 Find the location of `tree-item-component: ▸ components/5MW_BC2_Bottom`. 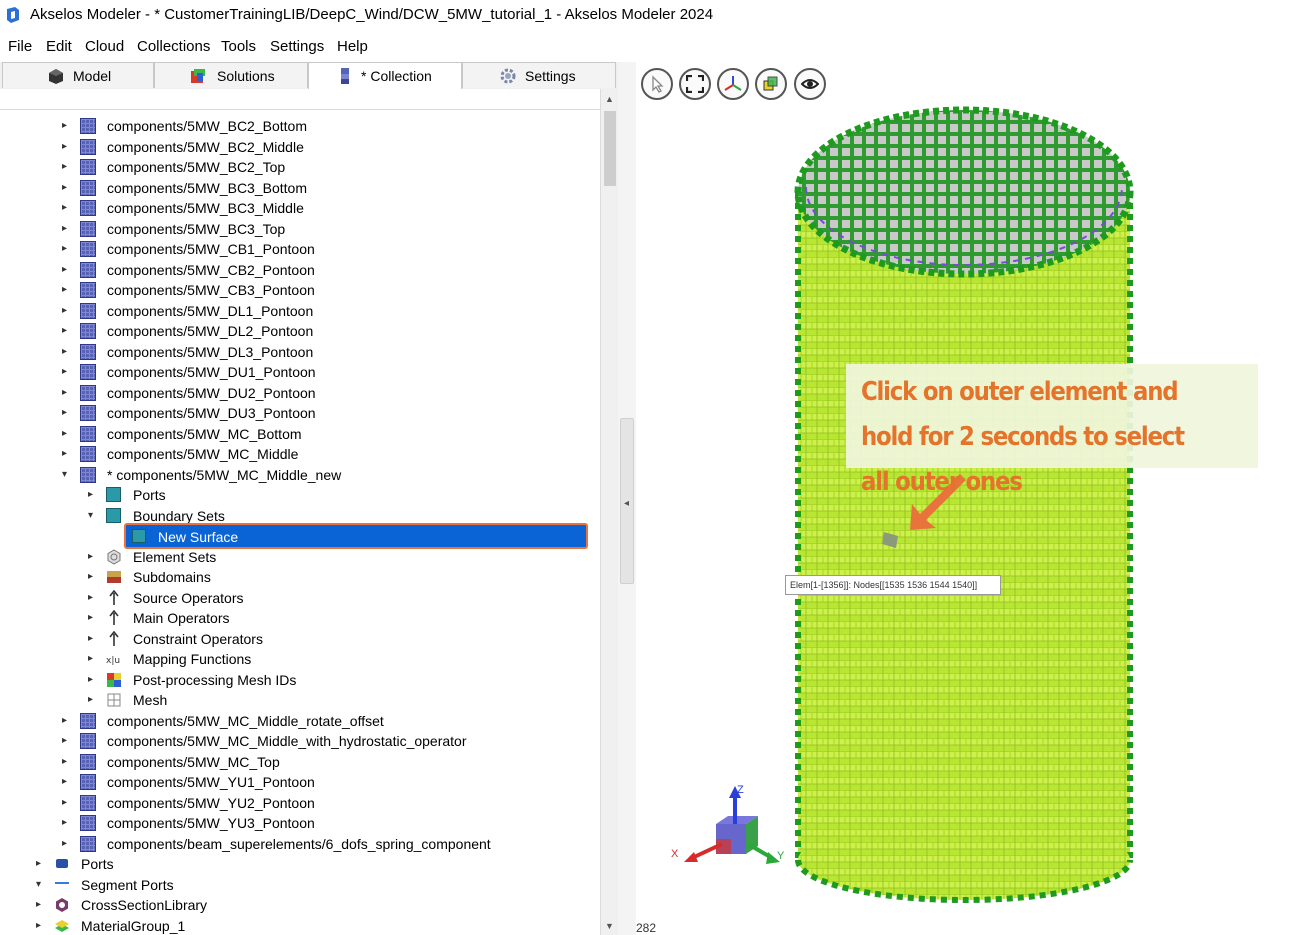

tree-item-component: ▸ components/5MW_BC2_Bottom is located at coordinates (299, 127).